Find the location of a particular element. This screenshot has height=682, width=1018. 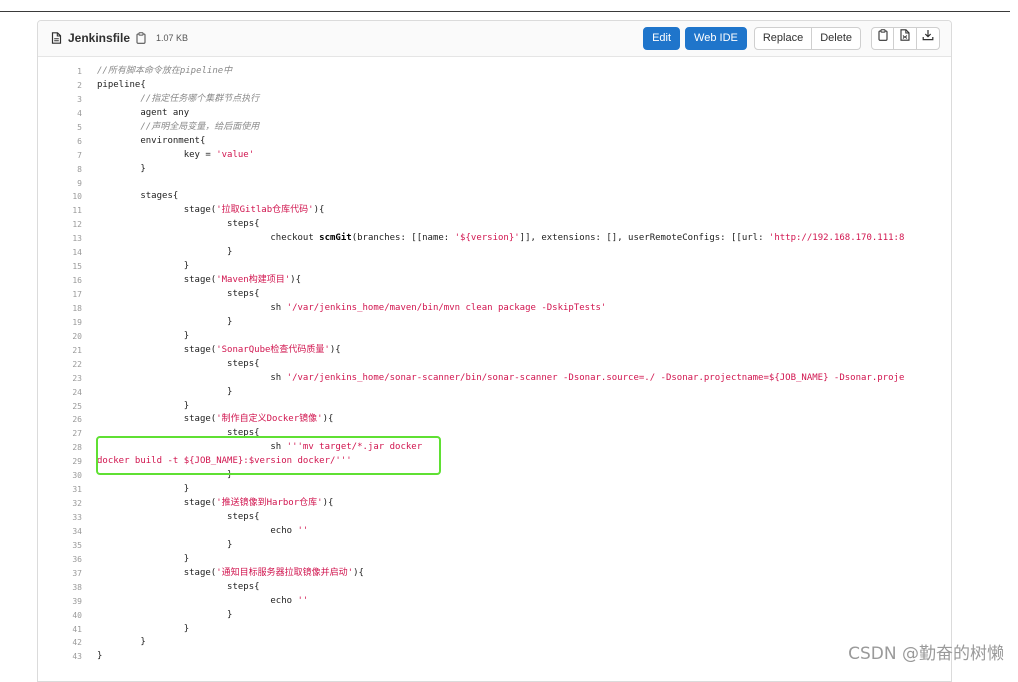

line-number: 23 is located at coordinates (60, 379).